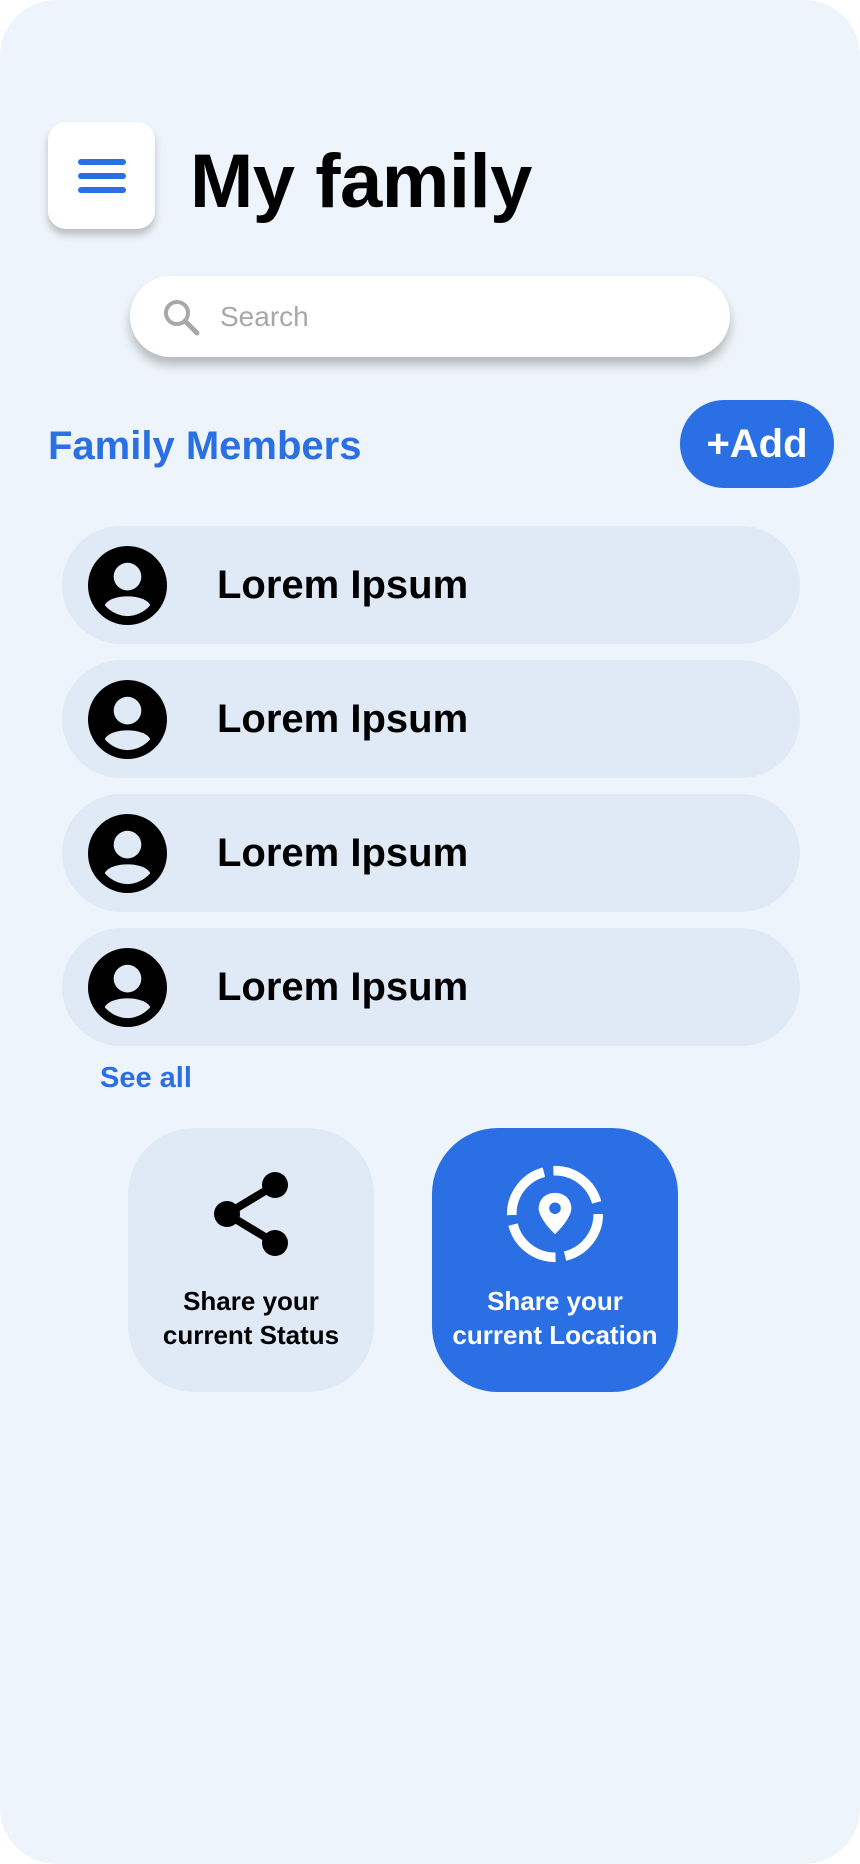 The height and width of the screenshot is (1864, 860). I want to click on share-status-label-line2: current Status, so click(251, 1335).